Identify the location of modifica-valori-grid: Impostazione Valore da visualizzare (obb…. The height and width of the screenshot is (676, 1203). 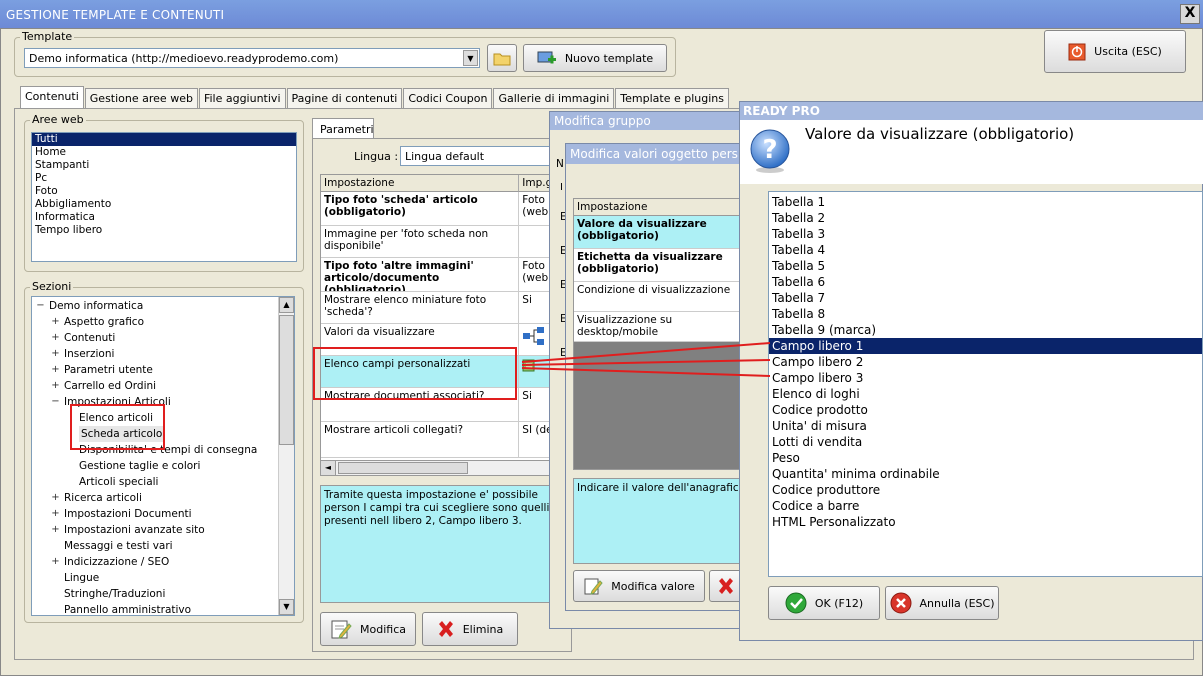
(657, 334).